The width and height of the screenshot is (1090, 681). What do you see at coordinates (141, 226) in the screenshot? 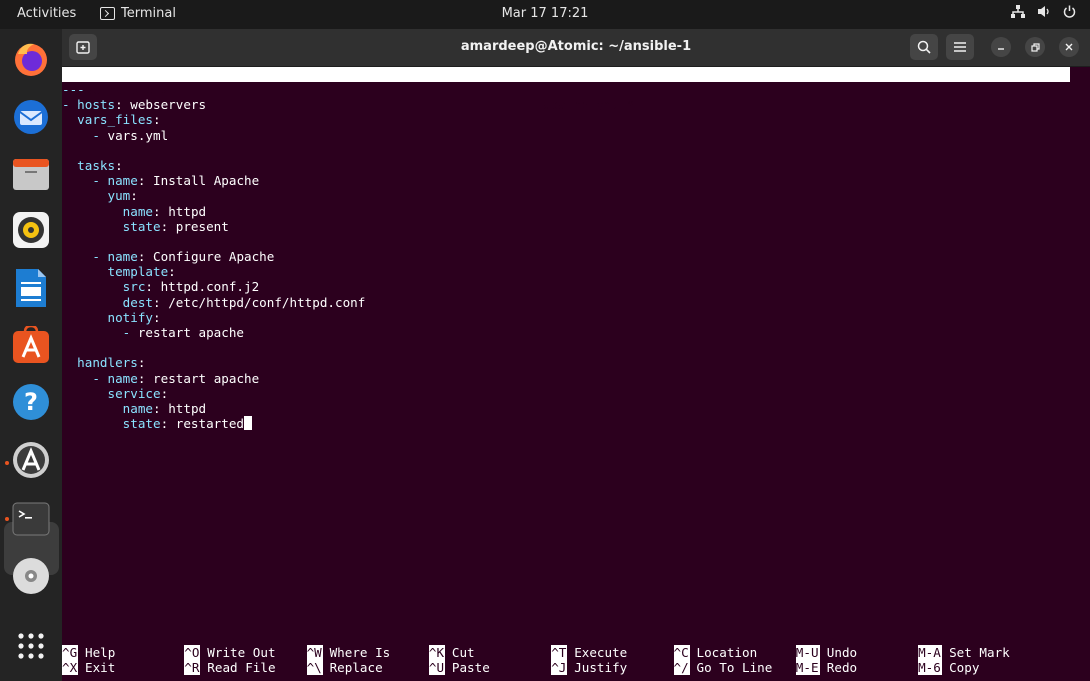
I see `yaml-key: state` at bounding box center [141, 226].